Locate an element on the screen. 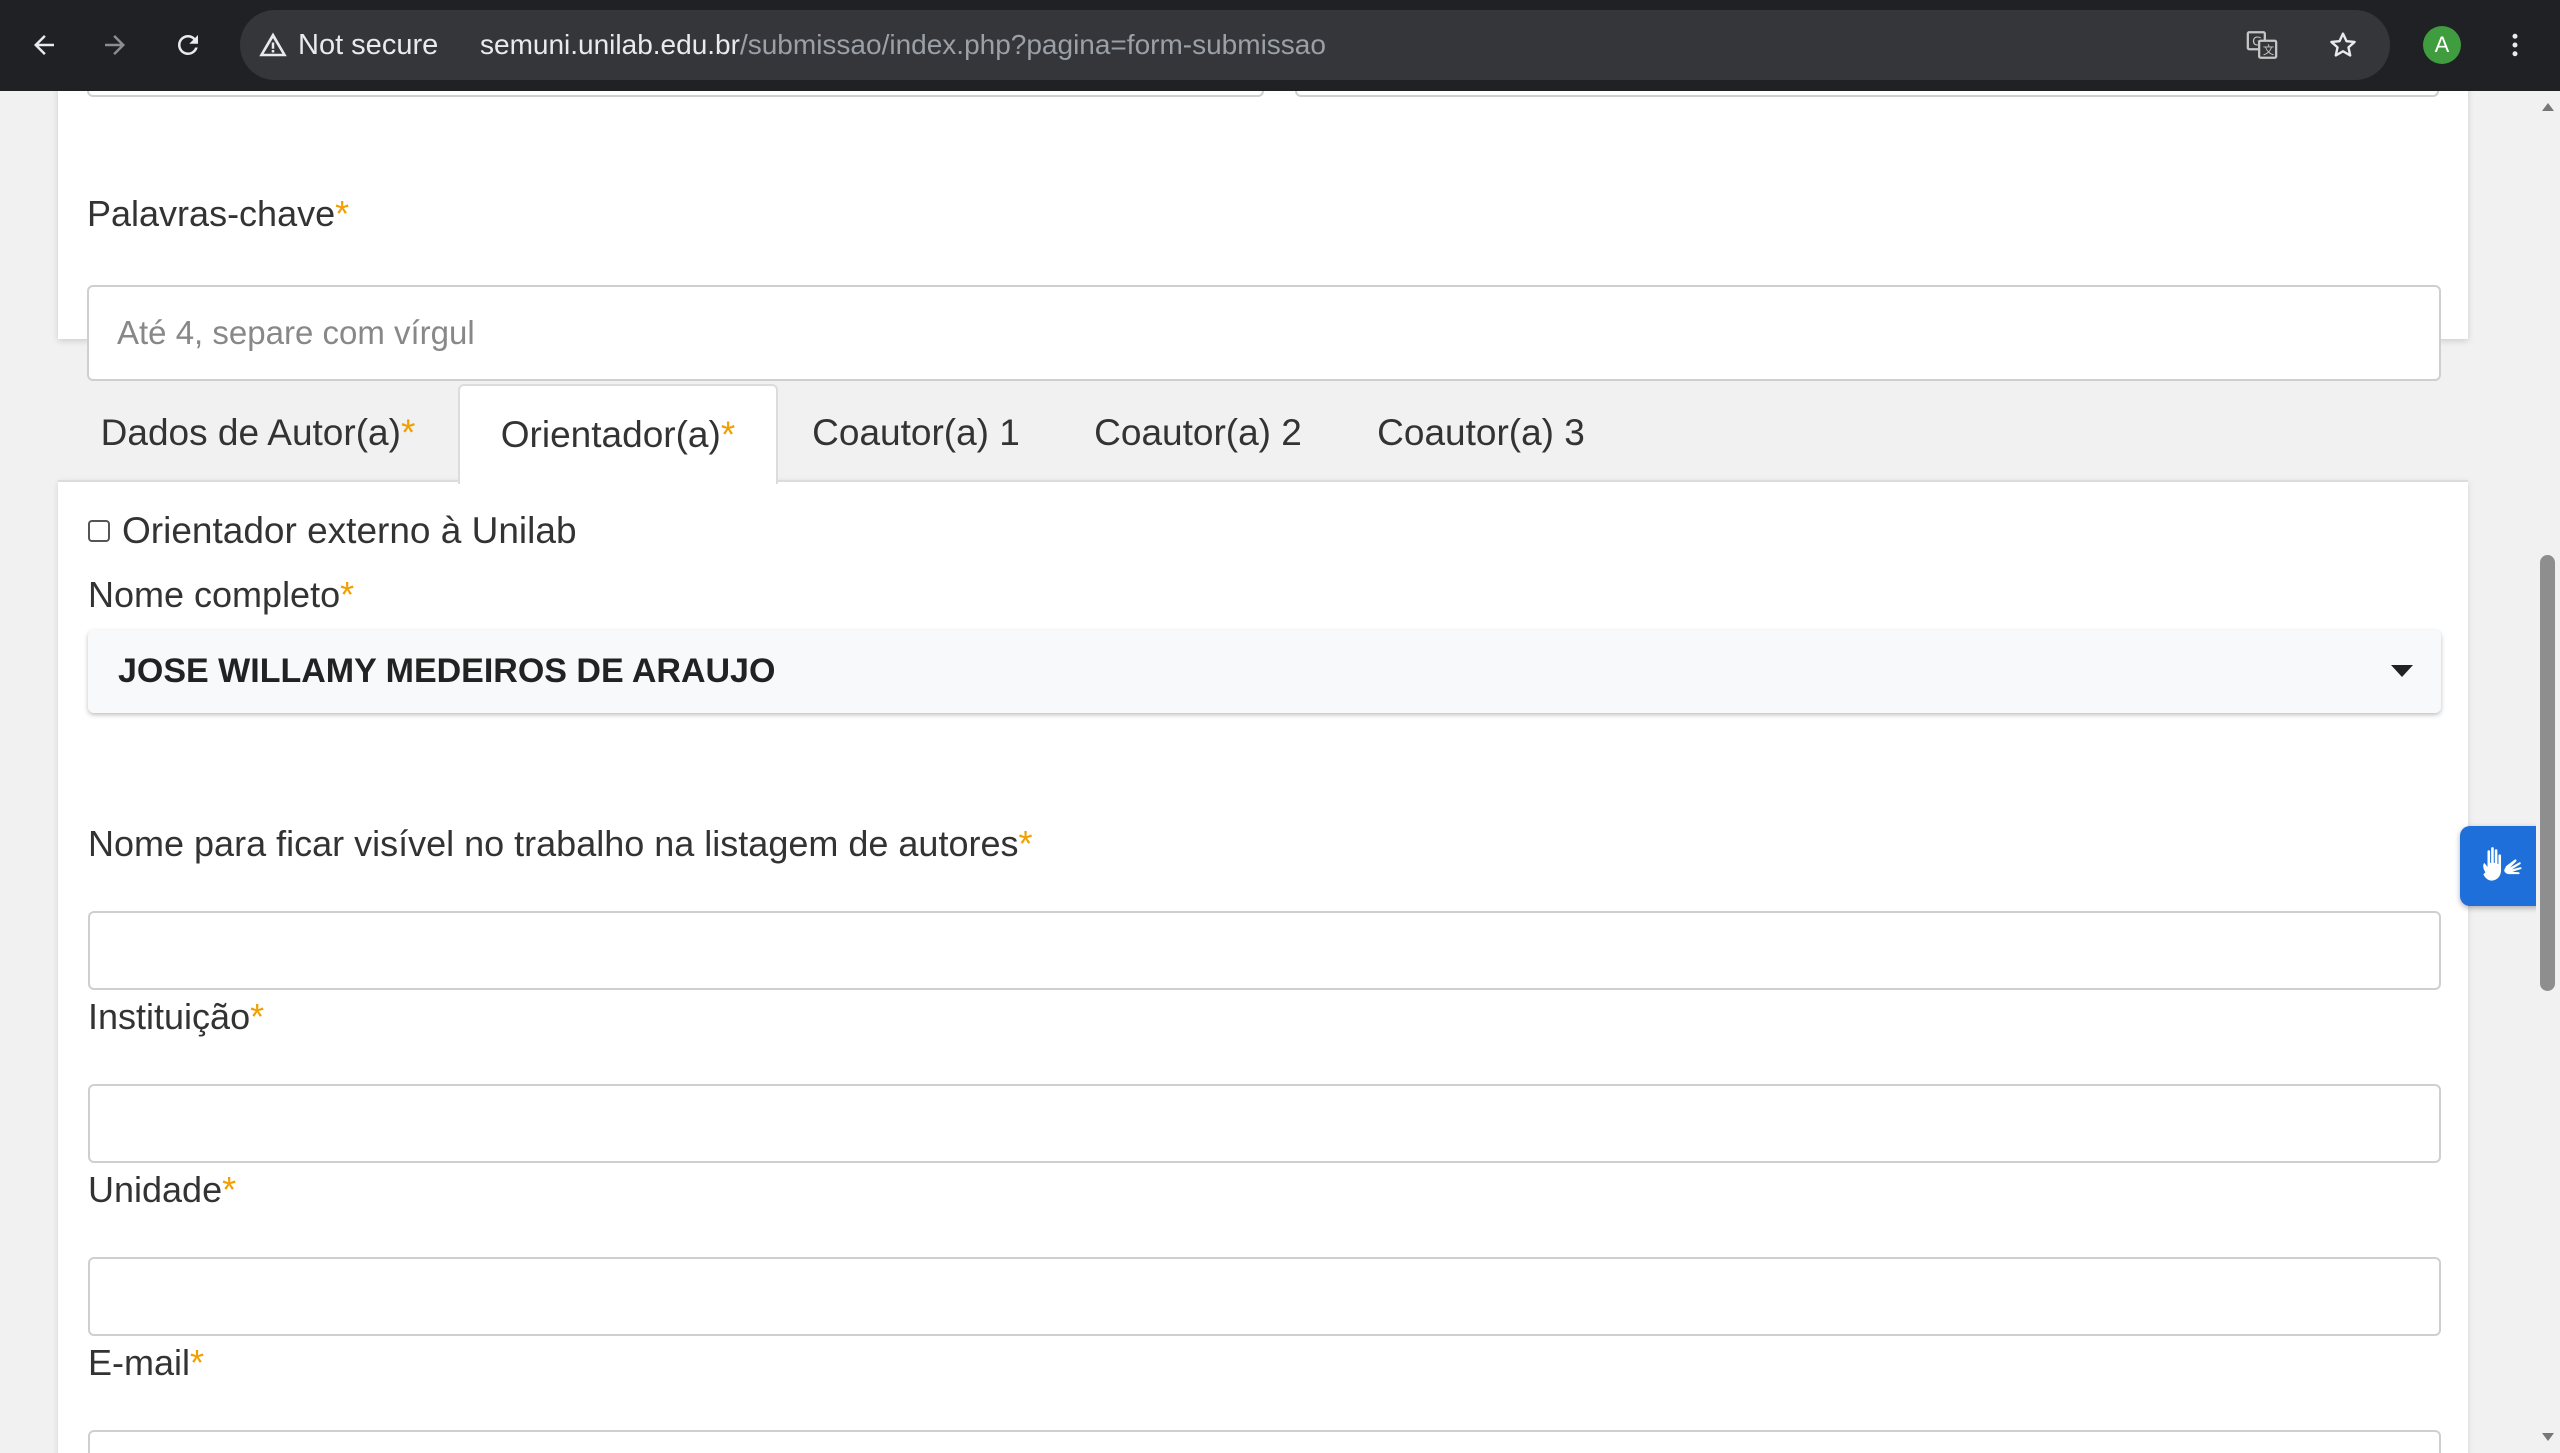 This screenshot has height=1453, width=2560. back-button is located at coordinates (44, 45).